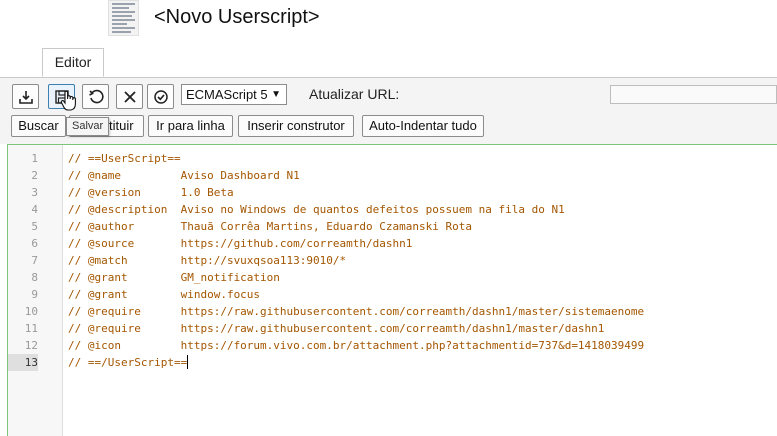 The width and height of the screenshot is (777, 436). Describe the element at coordinates (174, 277) in the screenshot. I see `code-line: // @grant GM_notification` at that location.